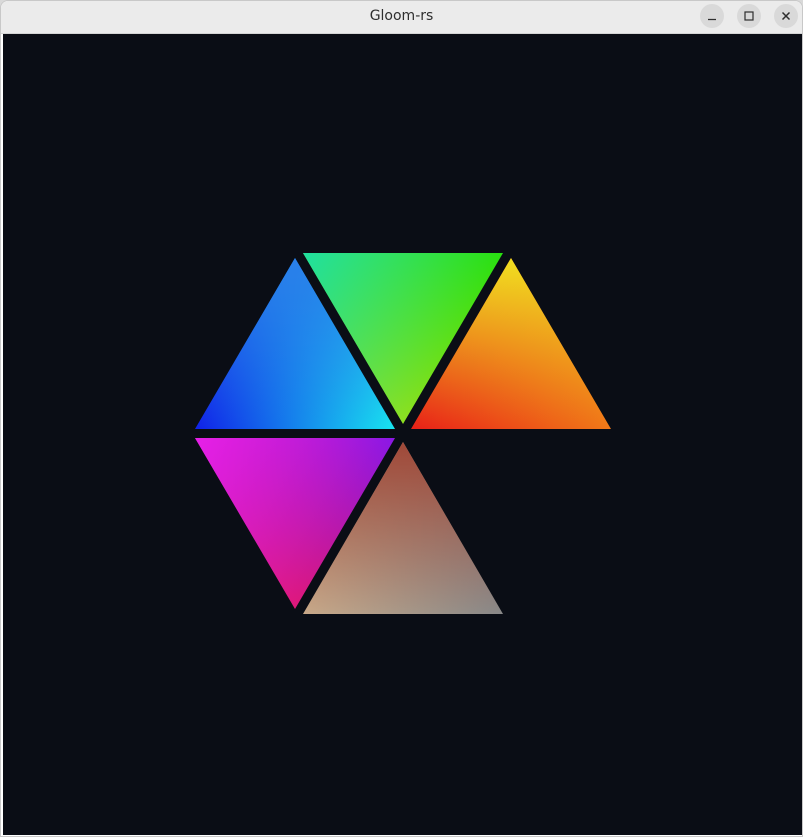 The image size is (803, 837). I want to click on window-title: Gloom-rs, so click(401, 16).